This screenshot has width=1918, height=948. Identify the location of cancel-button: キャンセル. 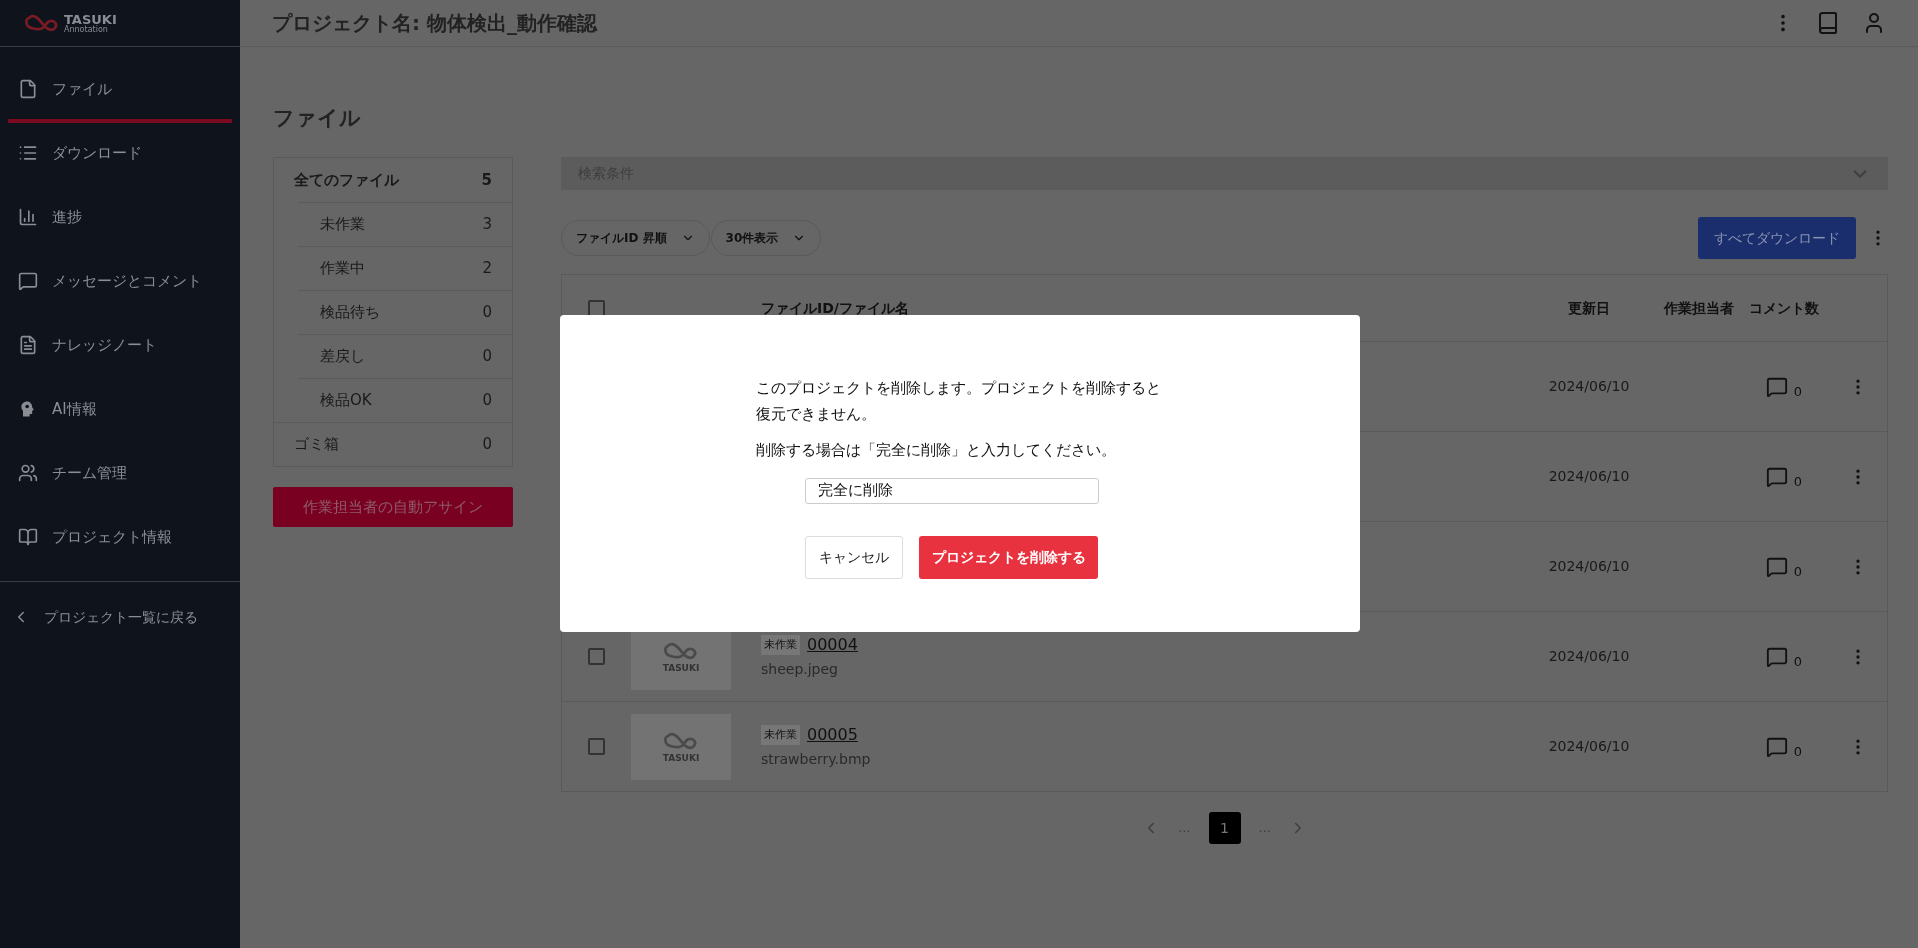
(854, 557).